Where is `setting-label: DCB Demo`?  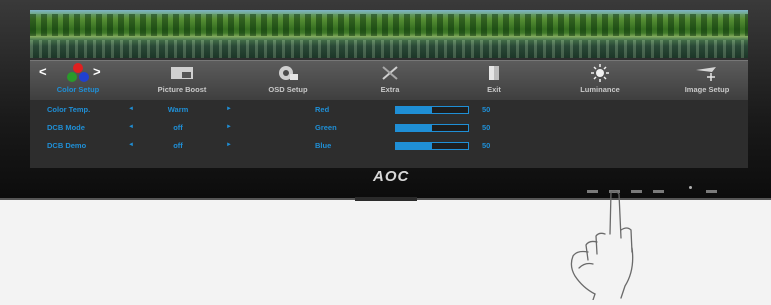 setting-label: DCB Demo is located at coordinates (67, 145).